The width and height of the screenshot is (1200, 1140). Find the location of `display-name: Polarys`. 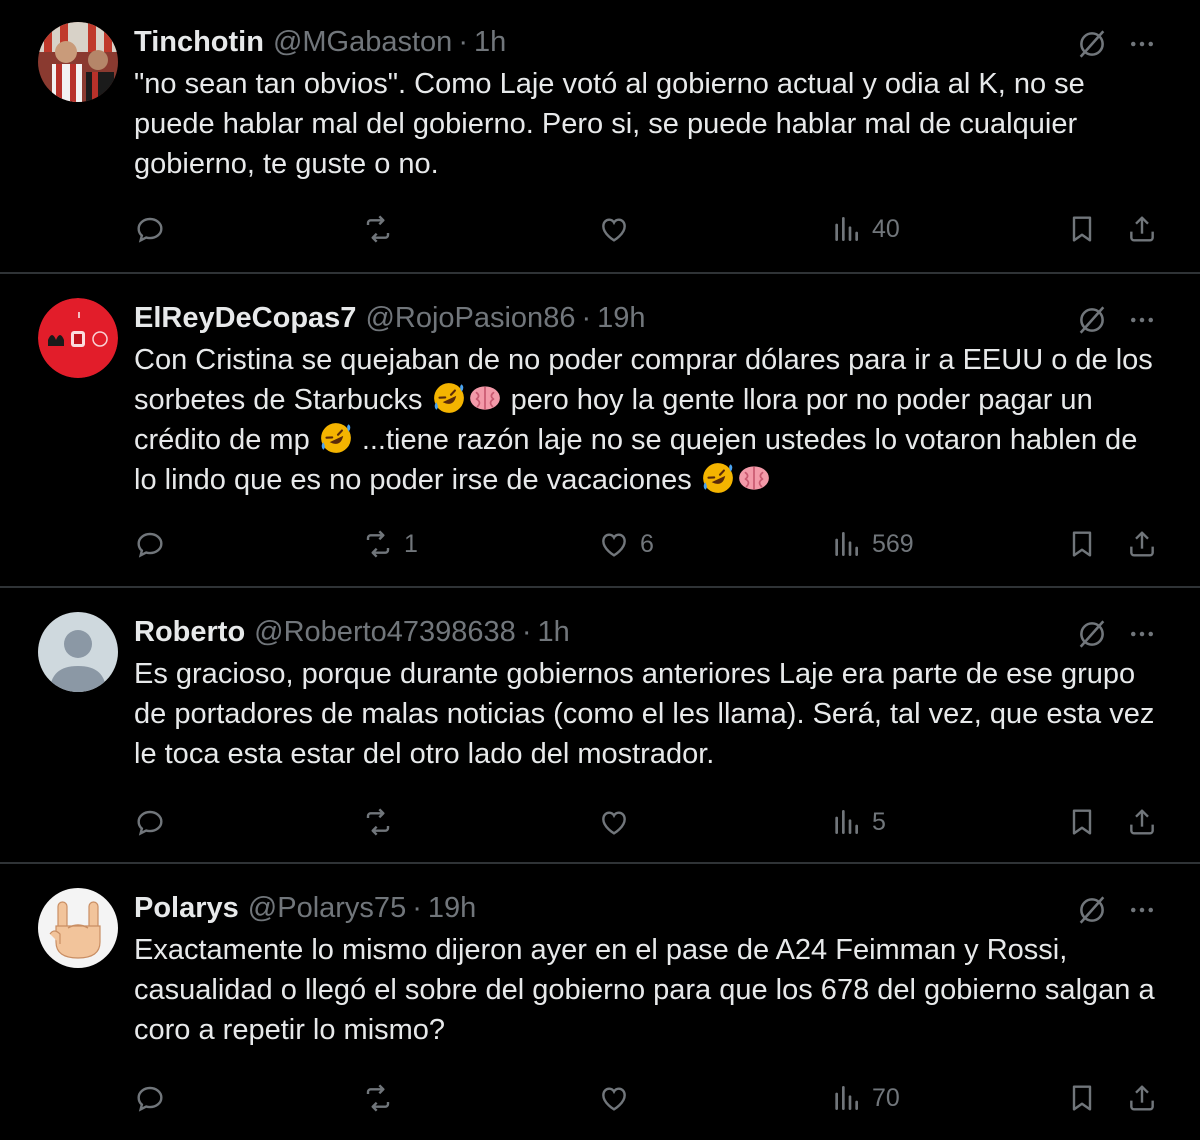

display-name: Polarys is located at coordinates (186, 908).